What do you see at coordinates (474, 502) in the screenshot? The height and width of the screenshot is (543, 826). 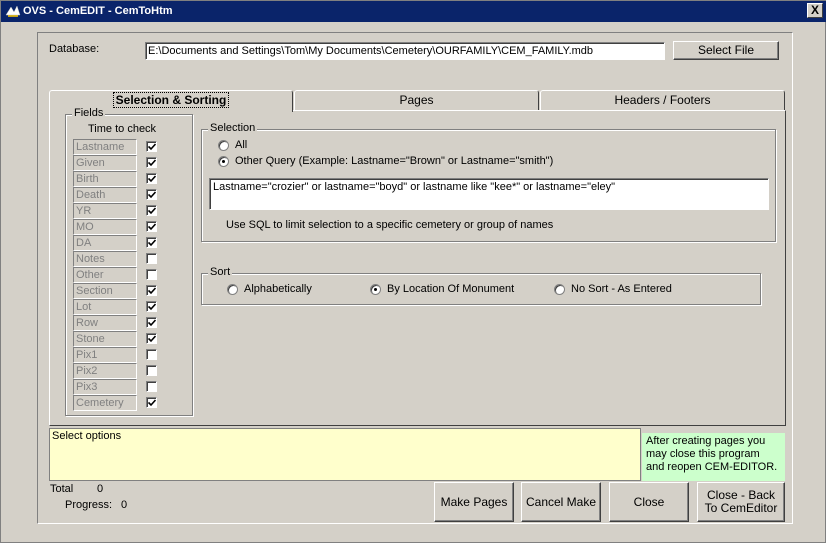 I see `make-pages-button: Make Pages` at bounding box center [474, 502].